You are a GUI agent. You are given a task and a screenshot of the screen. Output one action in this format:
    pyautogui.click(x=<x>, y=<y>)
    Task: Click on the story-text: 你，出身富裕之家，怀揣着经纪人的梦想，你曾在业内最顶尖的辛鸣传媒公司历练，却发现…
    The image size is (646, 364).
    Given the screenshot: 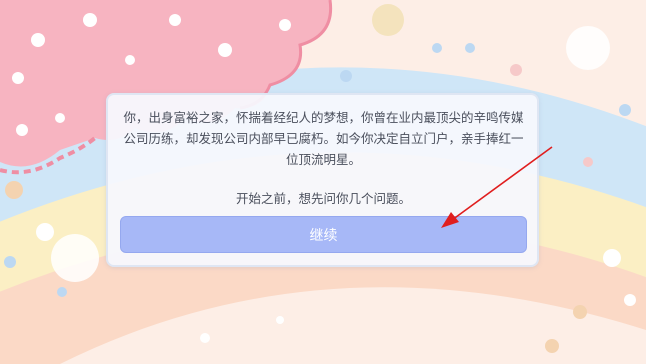 What is the action you would take?
    pyautogui.click(x=323, y=138)
    